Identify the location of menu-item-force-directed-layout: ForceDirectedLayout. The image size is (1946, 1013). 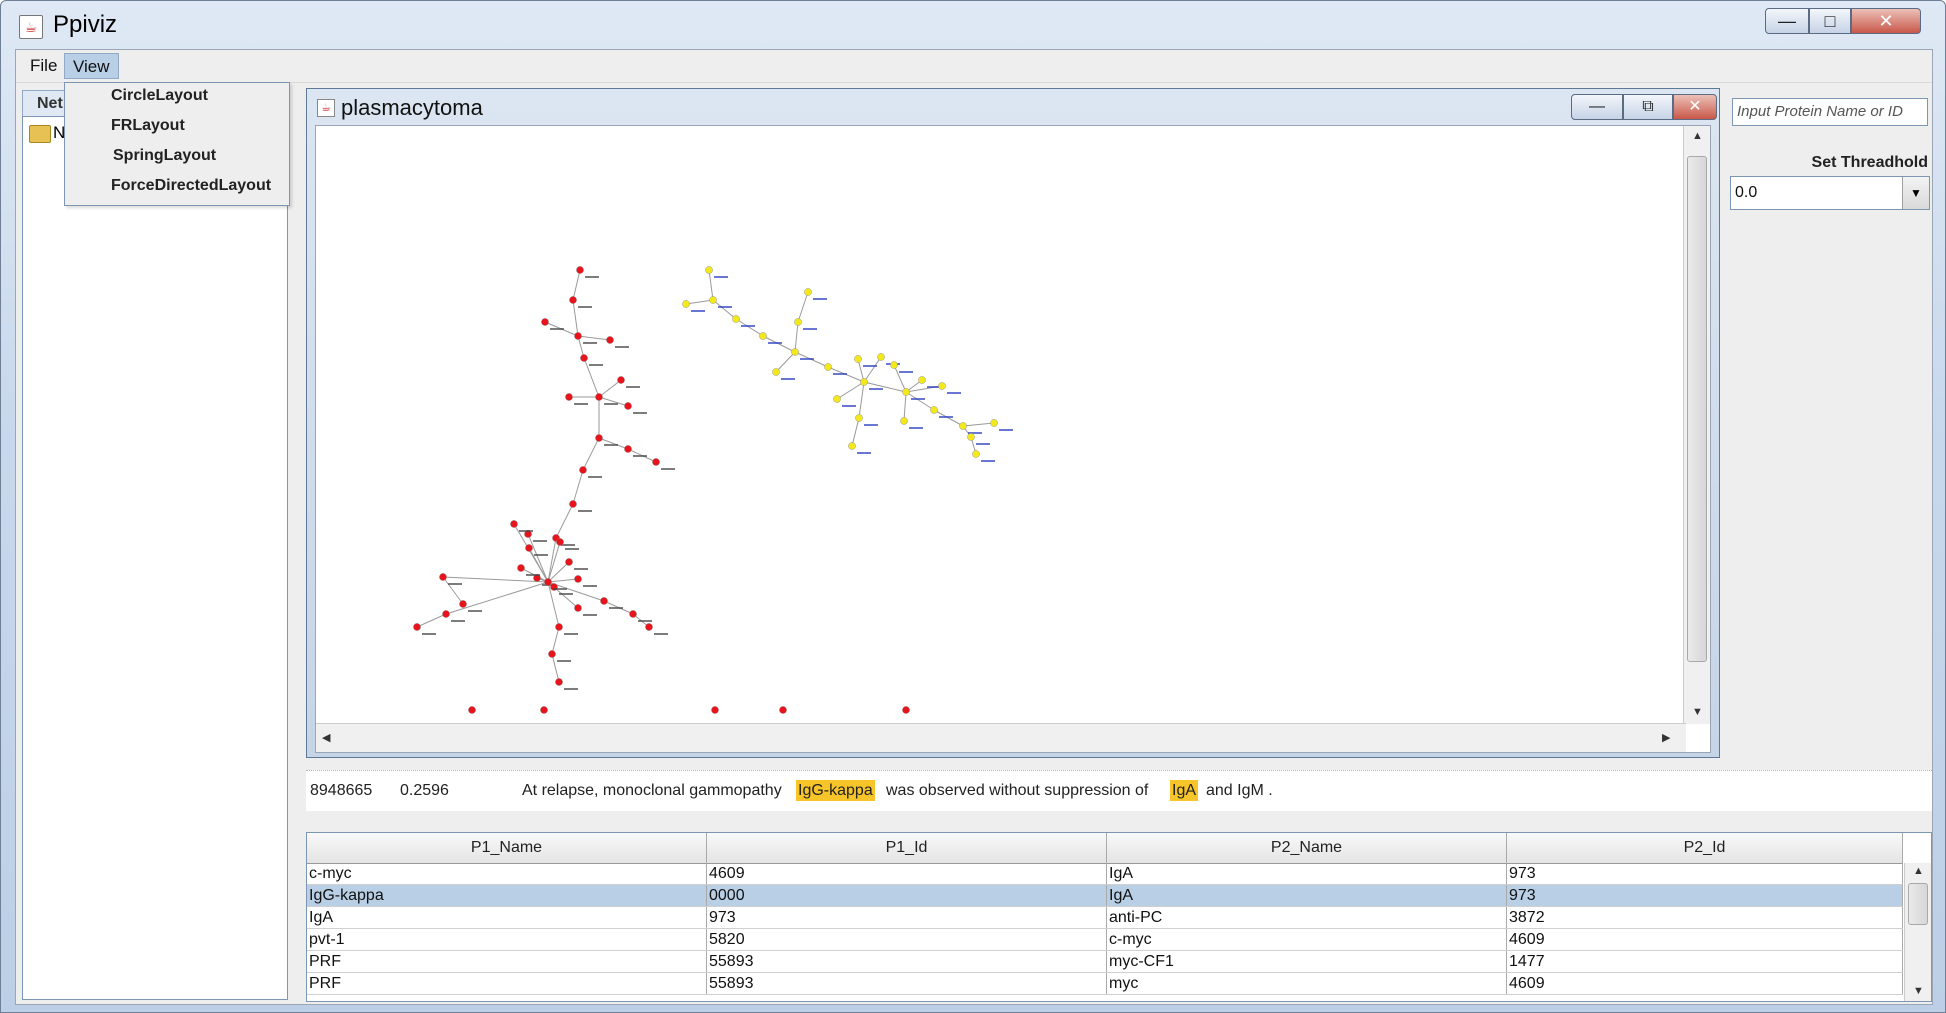
(191, 186).